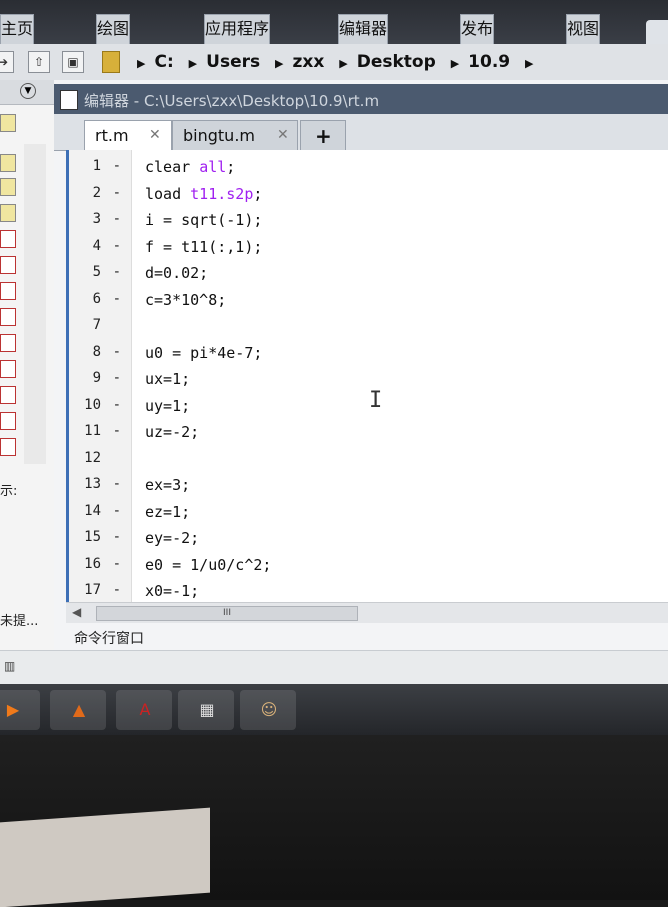 Image resolution: width=668 pixels, height=907 pixels. Describe the element at coordinates (100, 540) in the screenshot. I see `line-number: 15-` at that location.